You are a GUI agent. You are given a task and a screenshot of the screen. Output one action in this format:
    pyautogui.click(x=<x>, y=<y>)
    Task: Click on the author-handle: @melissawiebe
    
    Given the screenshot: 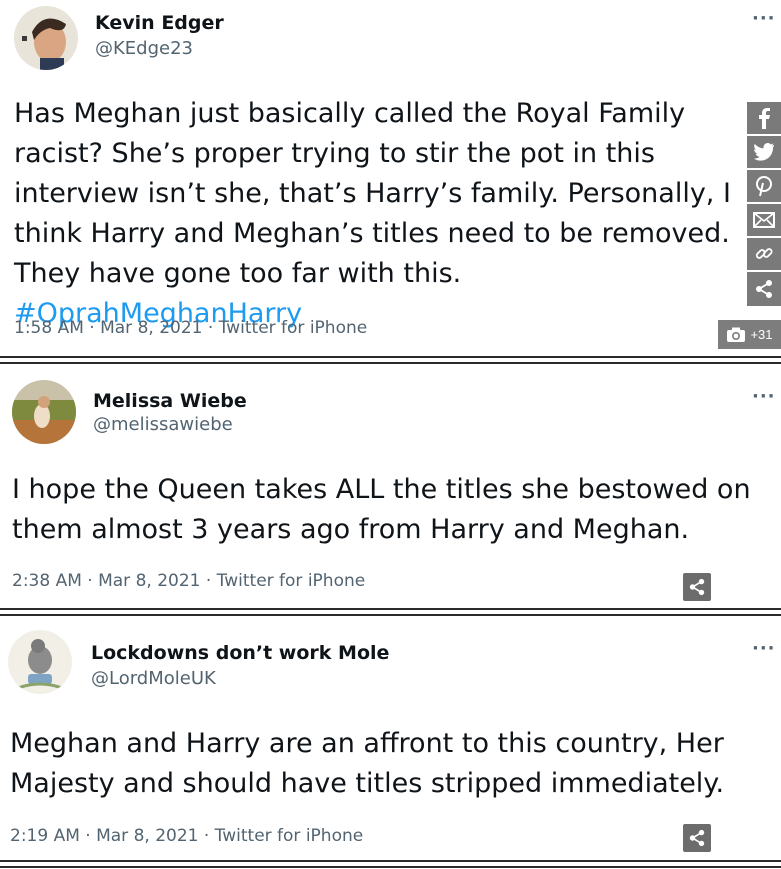 What is the action you would take?
    pyautogui.click(x=163, y=424)
    